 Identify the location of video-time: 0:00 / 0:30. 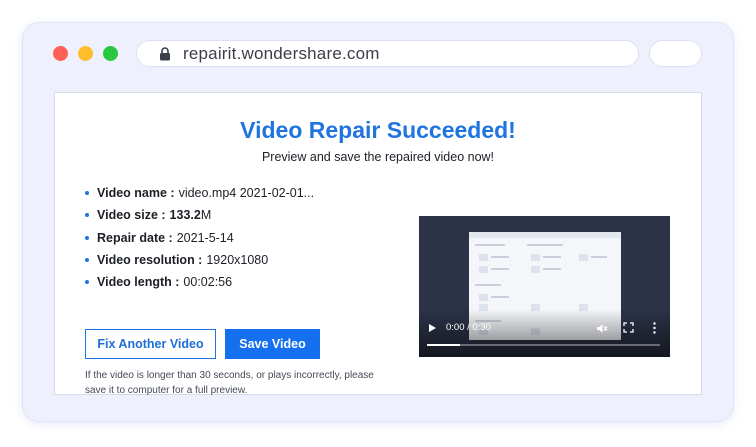
(468, 327).